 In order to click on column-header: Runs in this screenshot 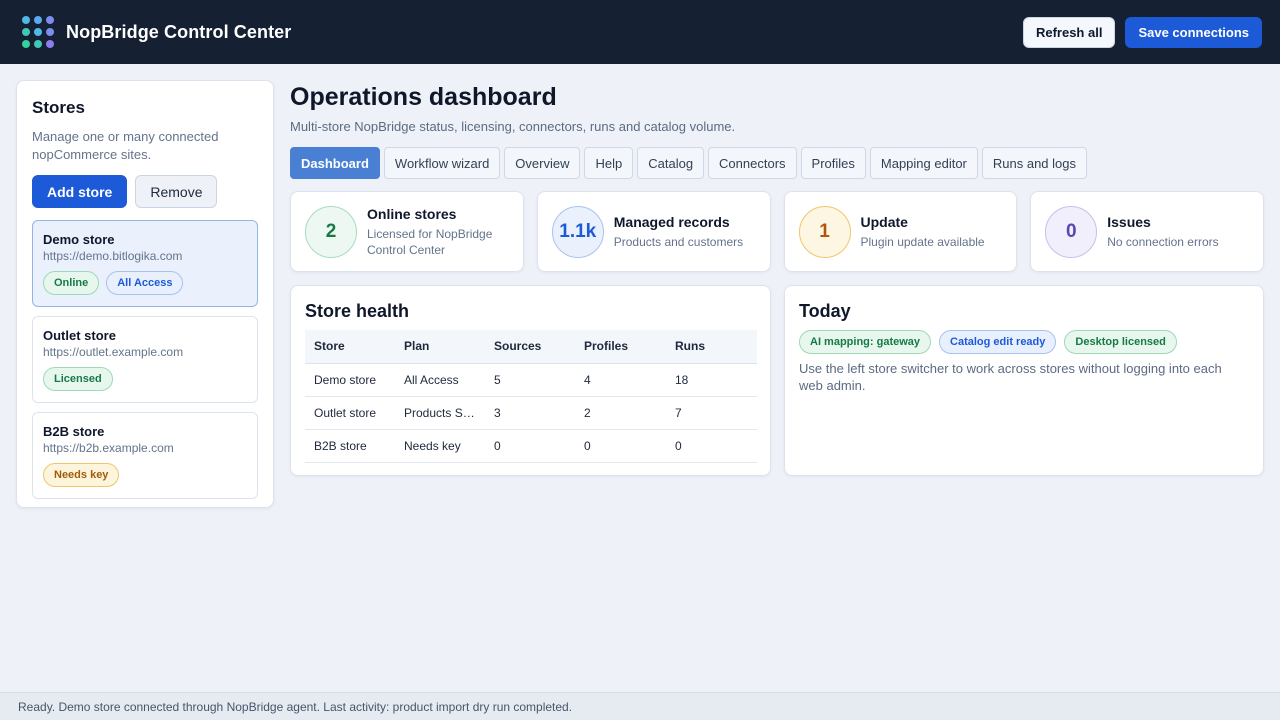, I will do `click(711, 347)`.